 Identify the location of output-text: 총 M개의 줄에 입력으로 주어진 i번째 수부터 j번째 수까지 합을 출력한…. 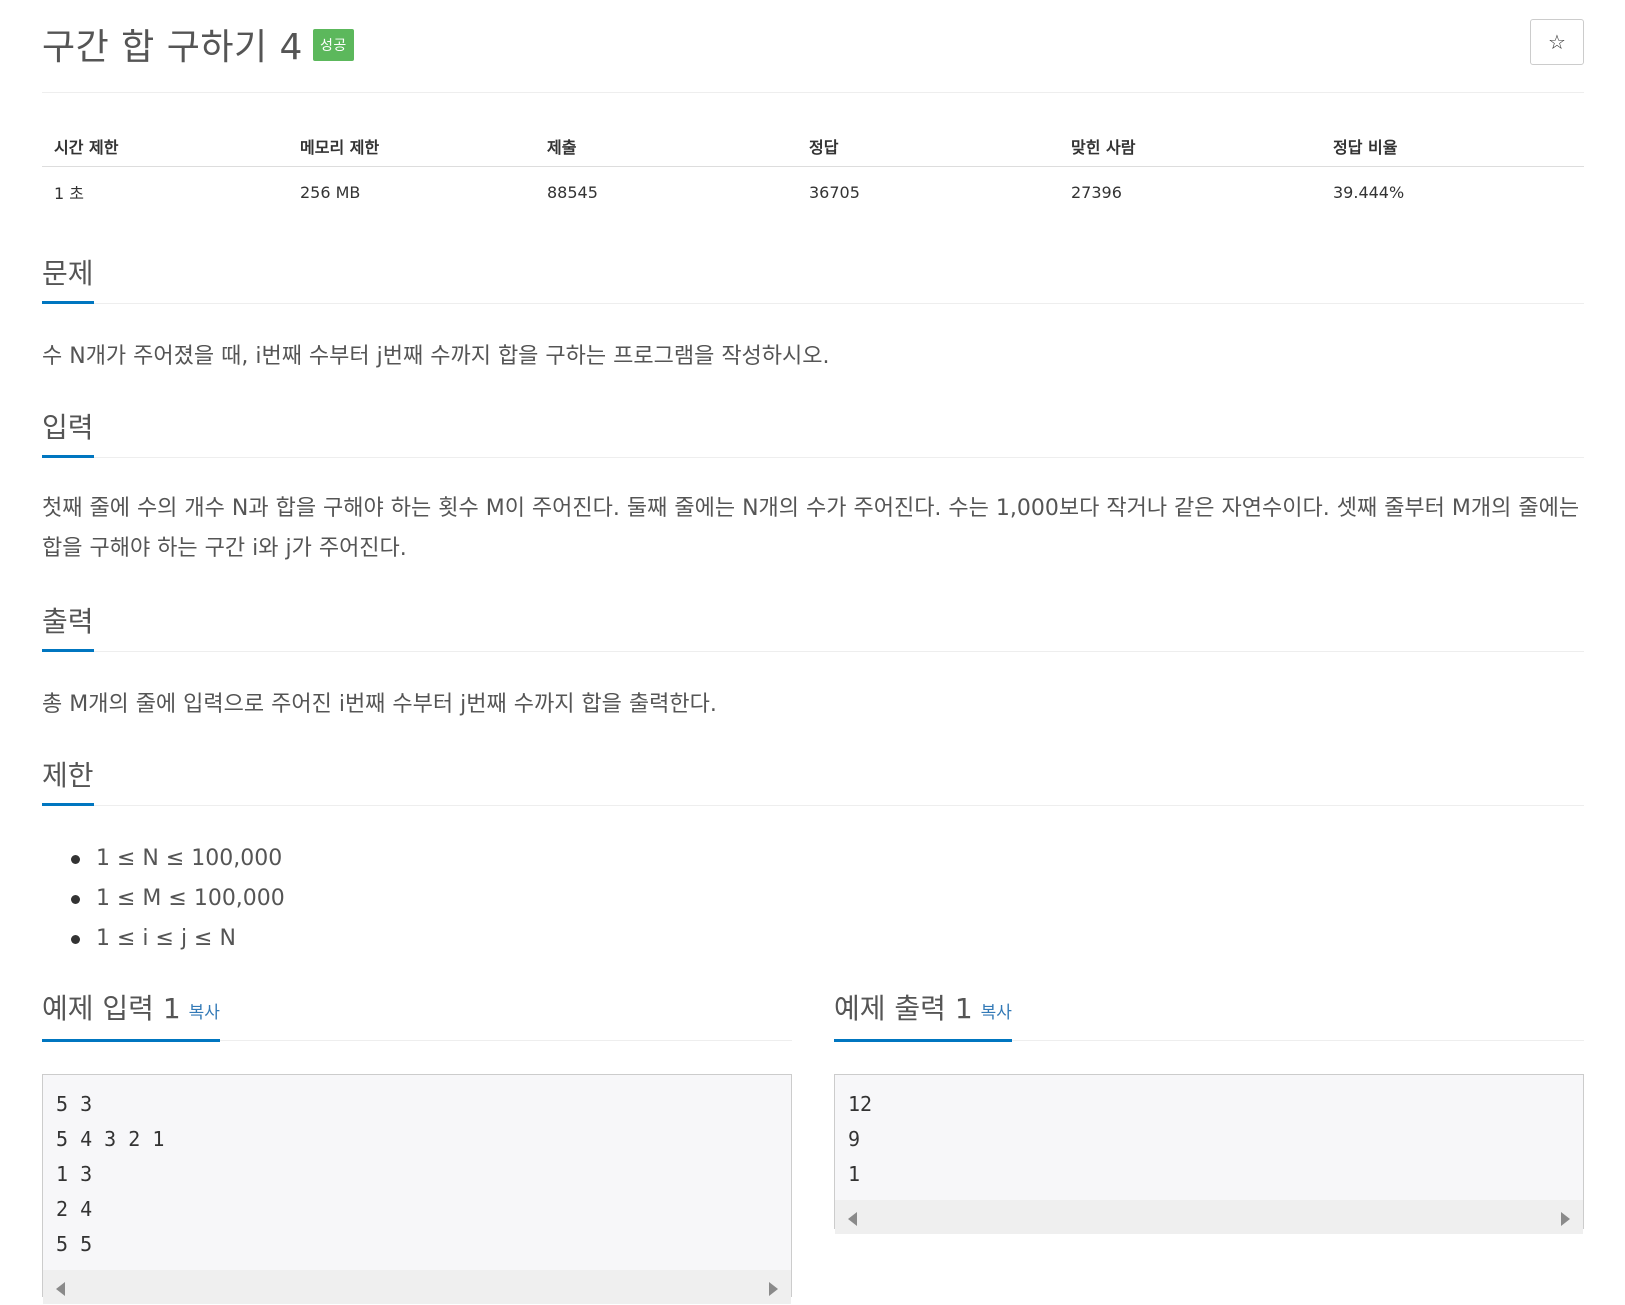
(379, 704).